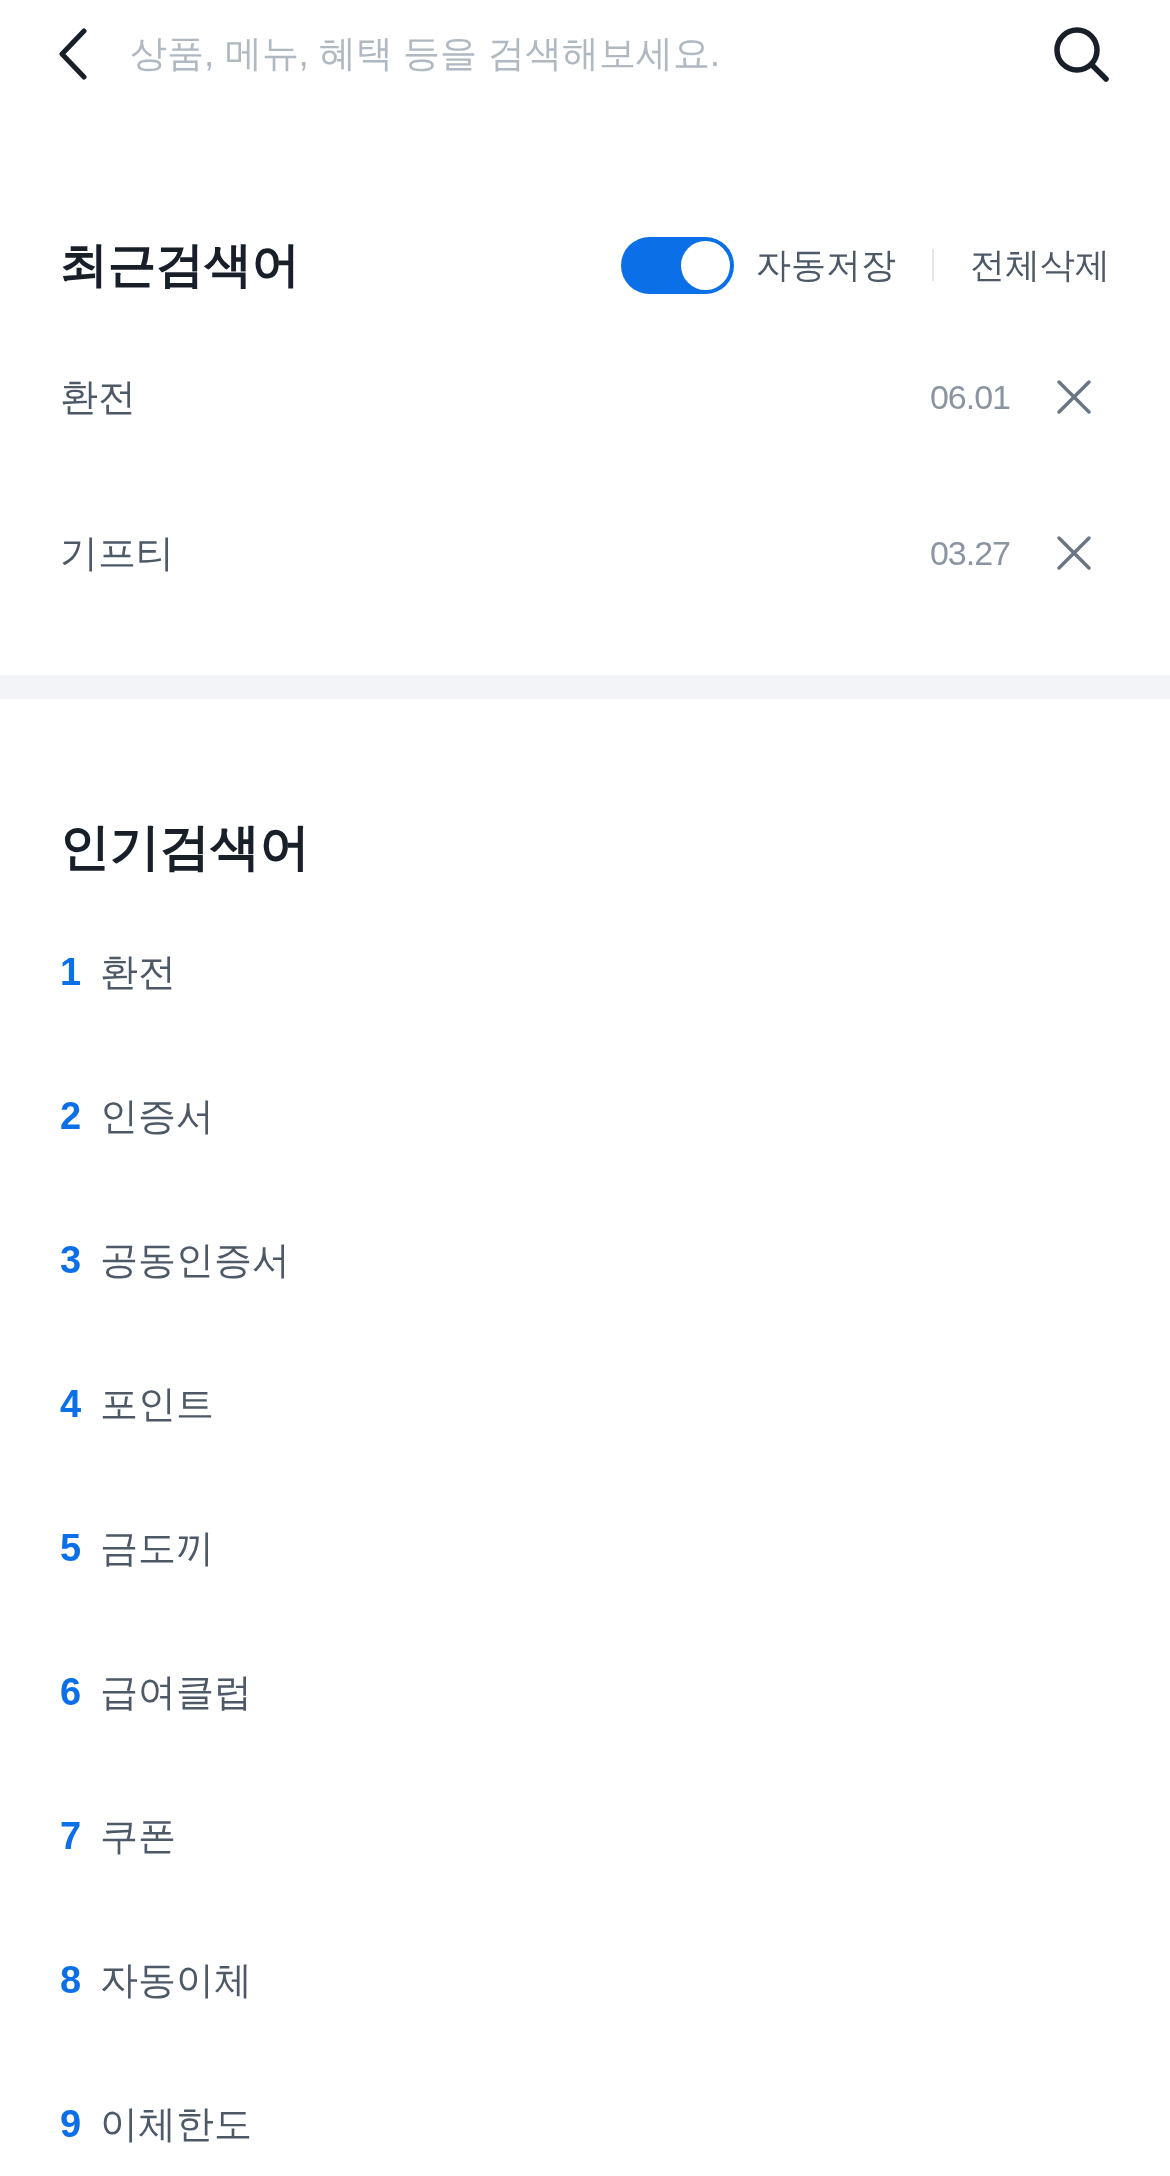 The width and height of the screenshot is (1170, 2176). I want to click on popular-search-term: 쿠폰, so click(138, 1836).